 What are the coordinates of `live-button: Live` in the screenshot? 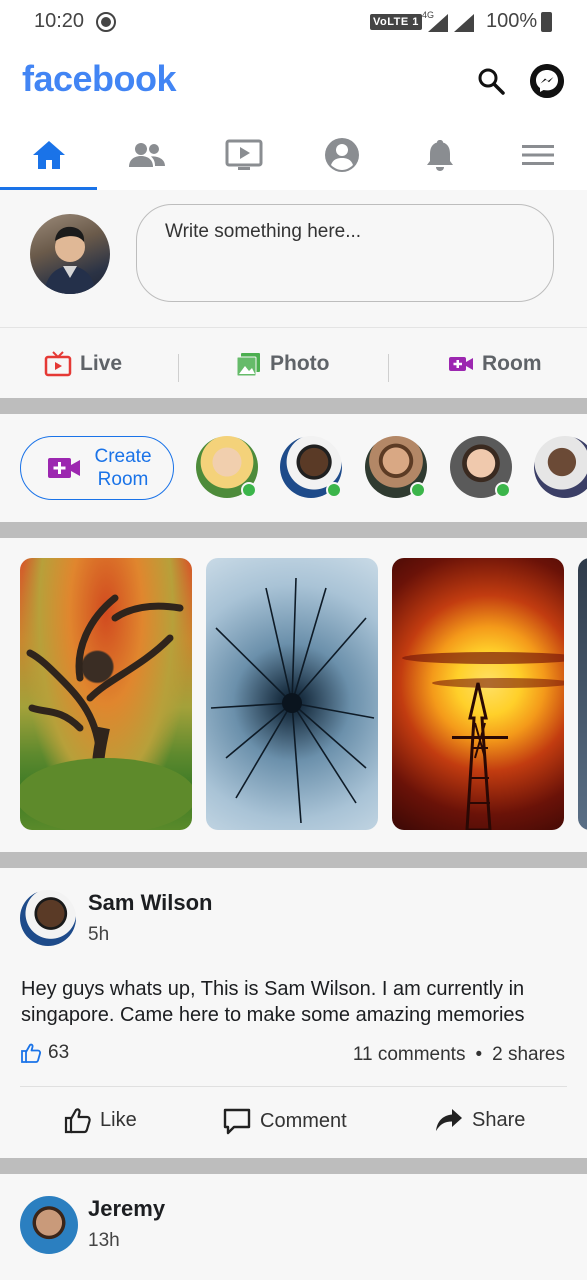 It's located at (83, 364).